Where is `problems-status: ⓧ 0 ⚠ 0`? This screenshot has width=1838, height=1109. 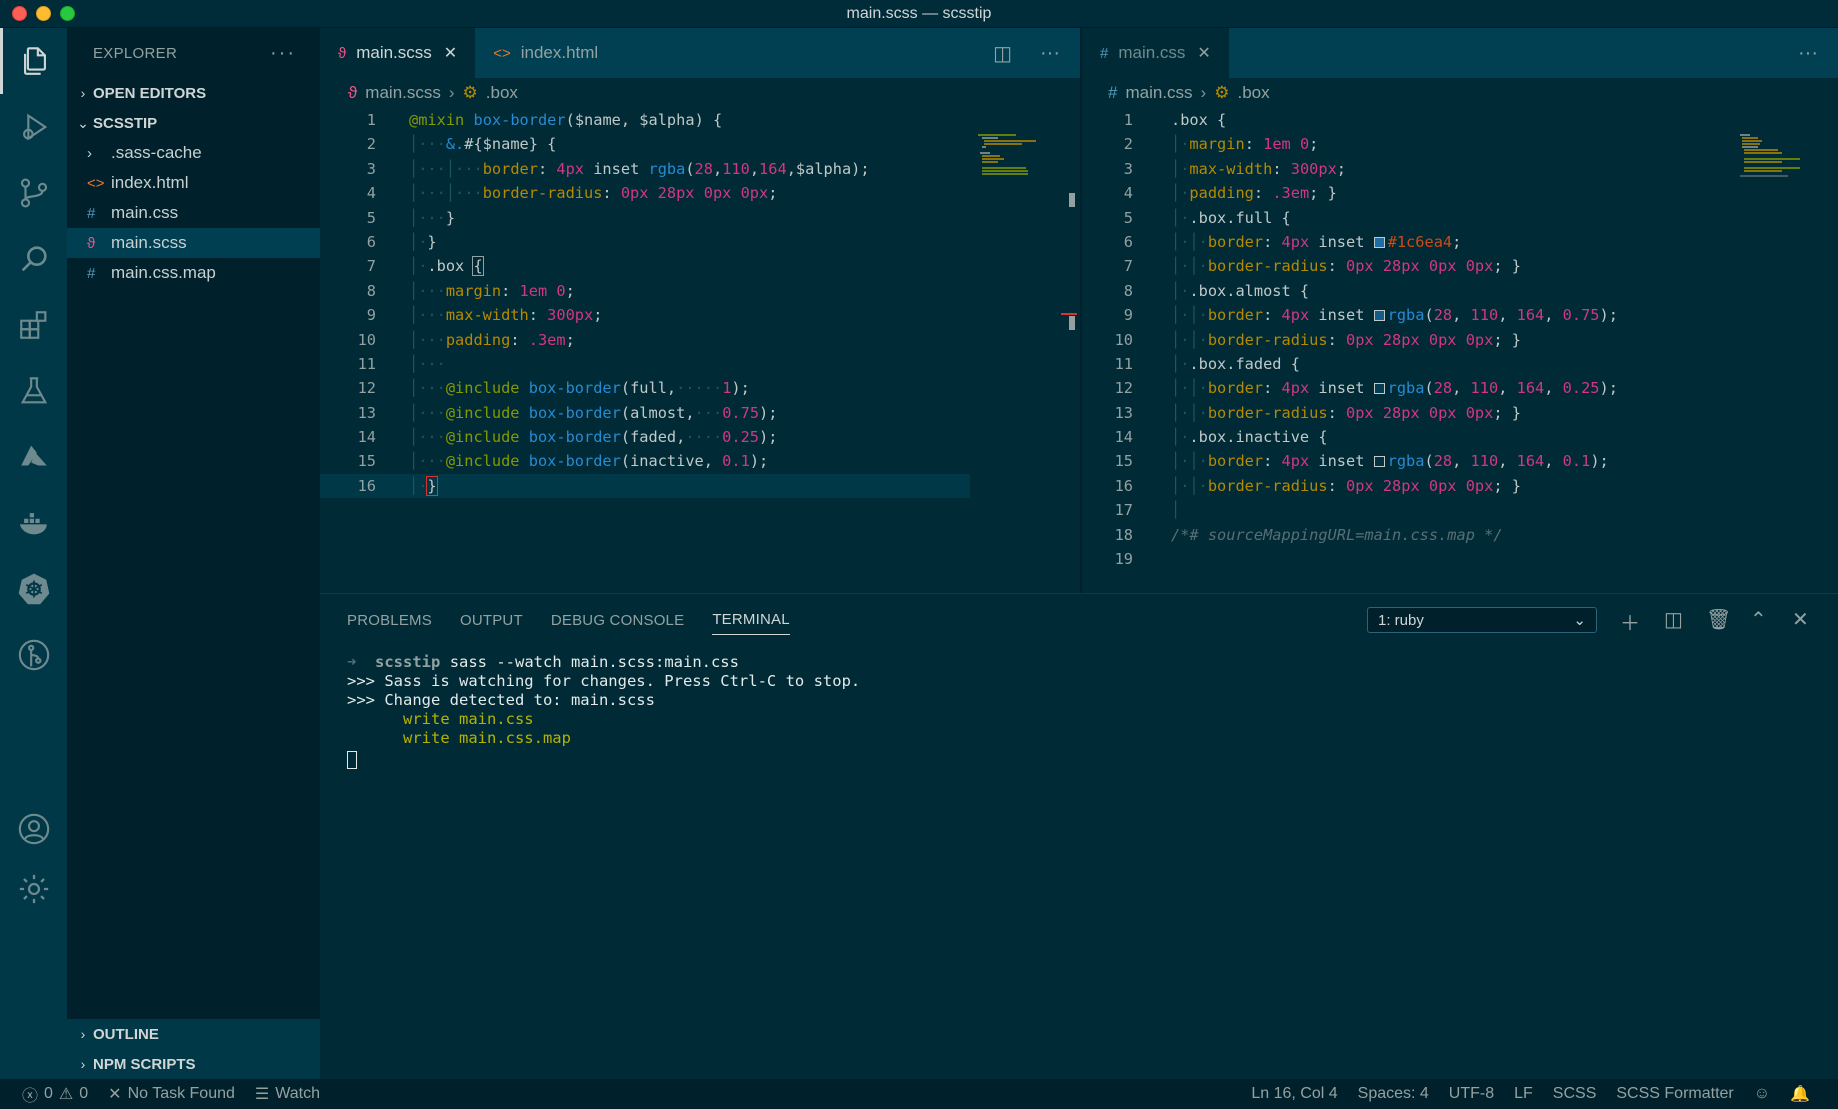 problems-status: ⓧ 0 ⚠ 0 is located at coordinates (55, 1094).